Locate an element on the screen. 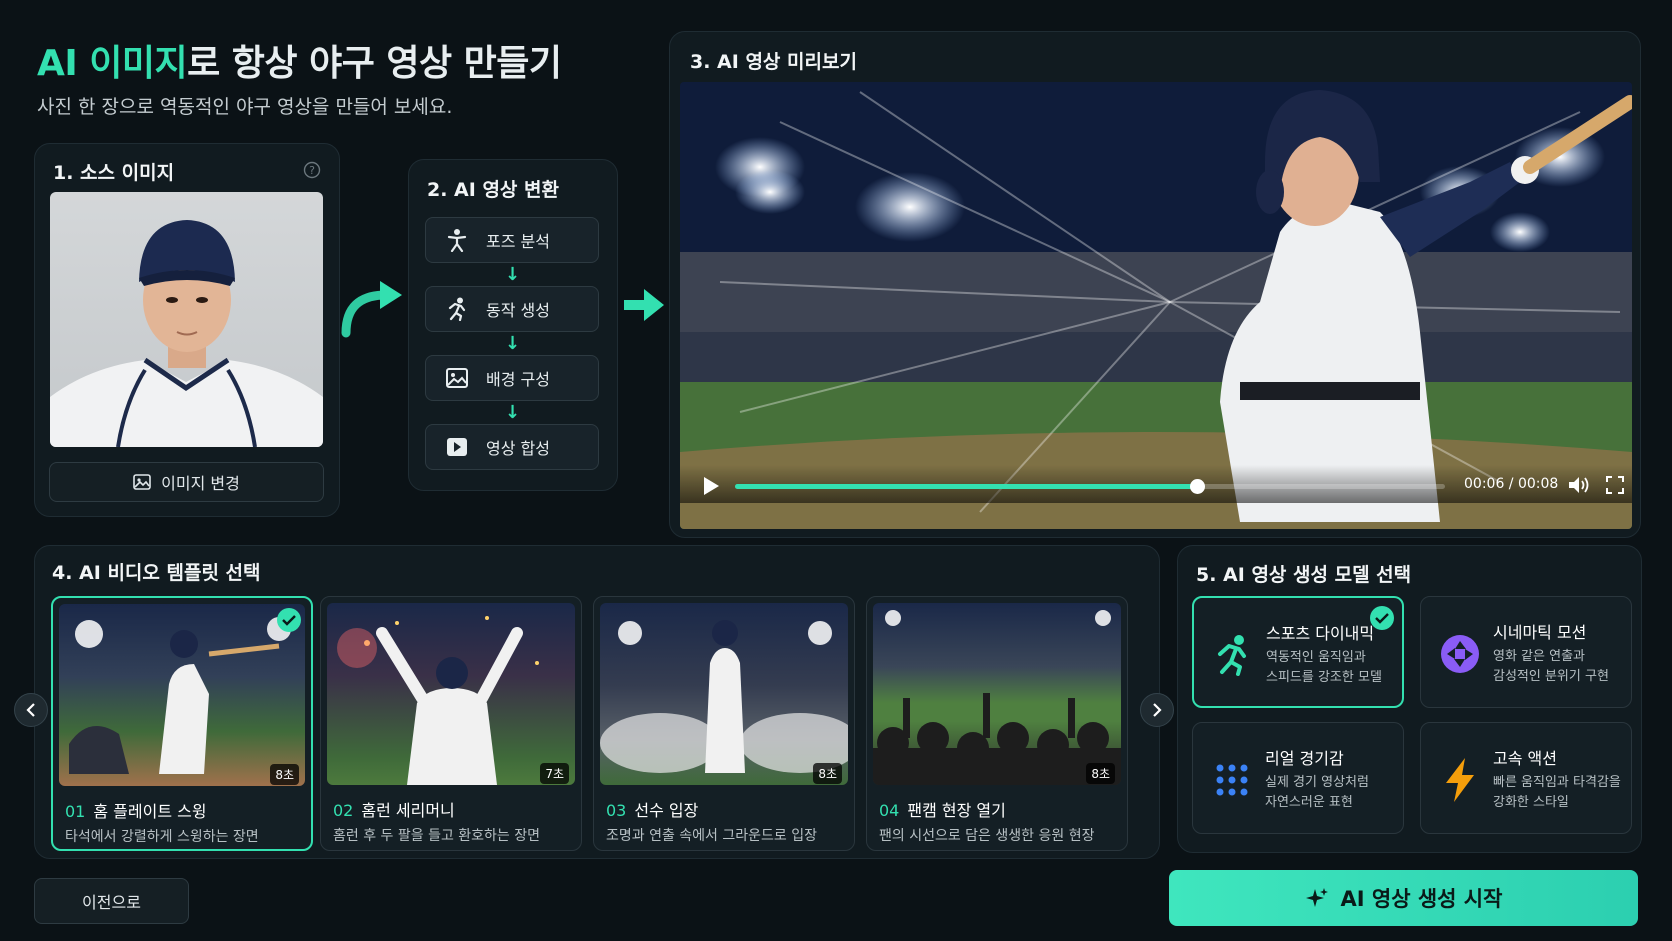 This screenshot has width=1672, height=941. step-label: 영상 합성 is located at coordinates (518, 448).